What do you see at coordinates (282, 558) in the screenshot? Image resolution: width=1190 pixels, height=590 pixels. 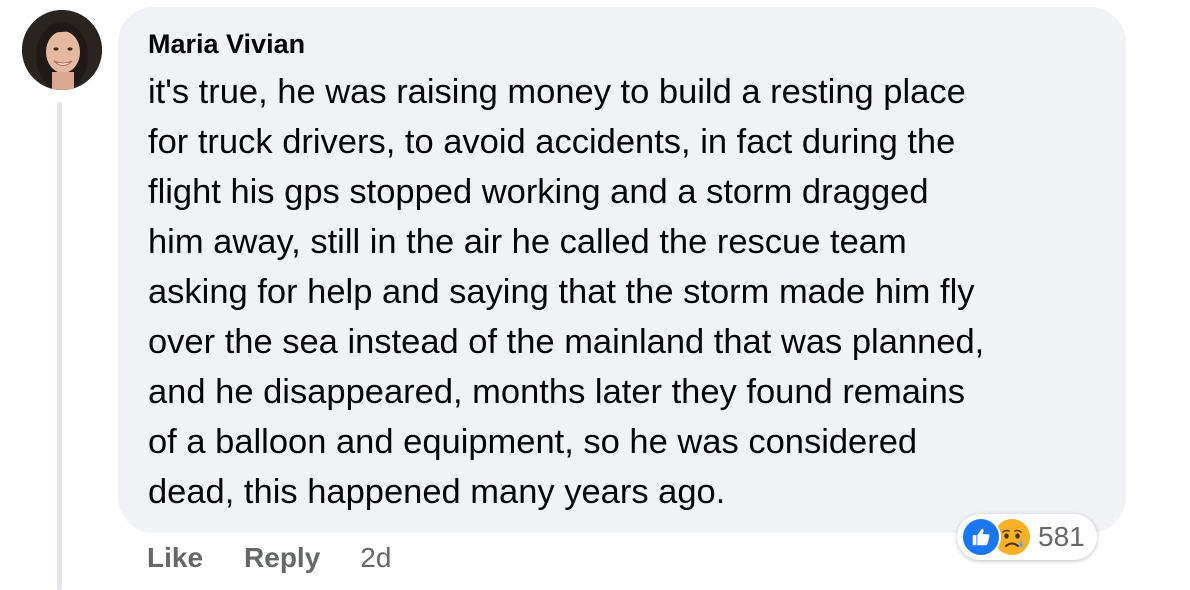 I see `reply-button: Reply` at bounding box center [282, 558].